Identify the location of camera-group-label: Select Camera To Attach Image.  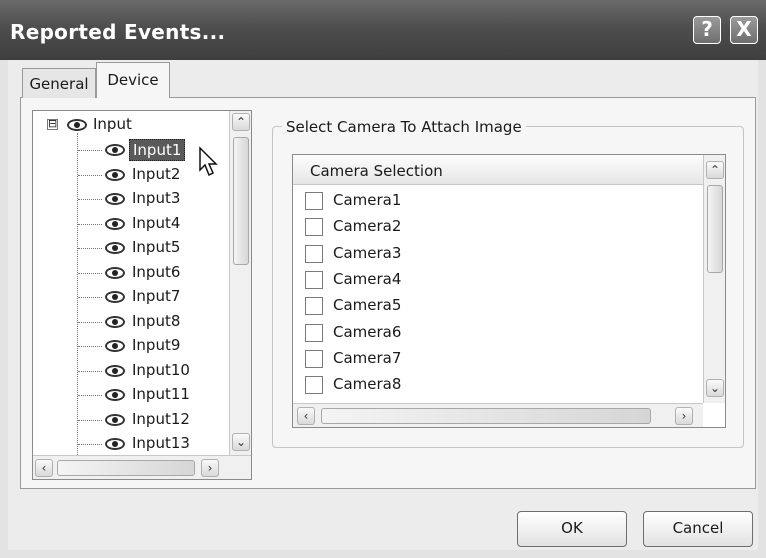
(404, 127).